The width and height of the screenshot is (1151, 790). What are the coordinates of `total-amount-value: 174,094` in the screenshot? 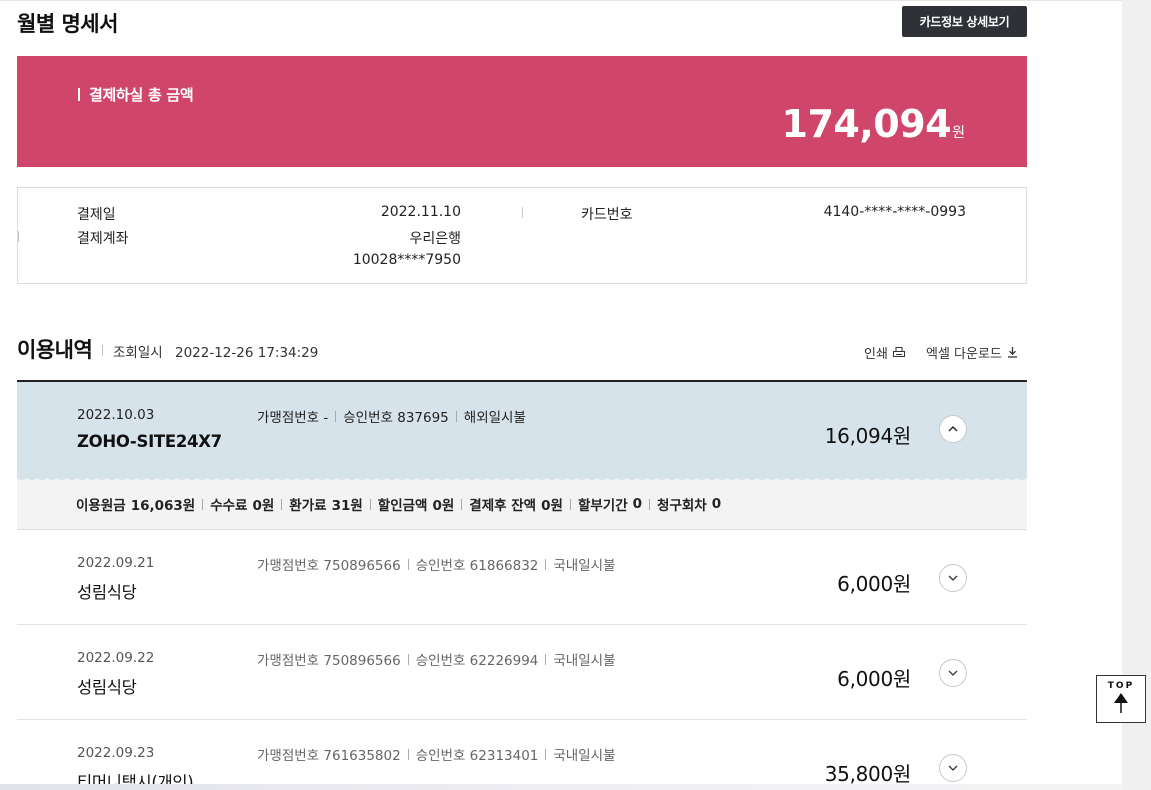 It's located at (866, 124).